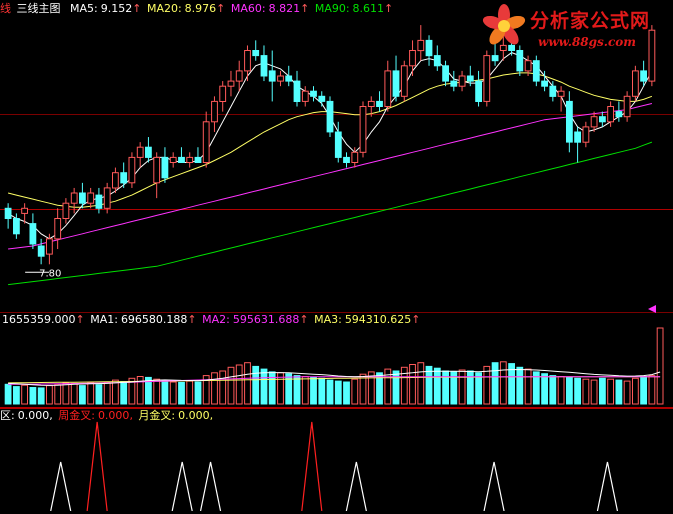 This screenshot has height=514, width=673. What do you see at coordinates (416, 319) in the screenshot?
I see `ma3-arrow: ↑` at bounding box center [416, 319].